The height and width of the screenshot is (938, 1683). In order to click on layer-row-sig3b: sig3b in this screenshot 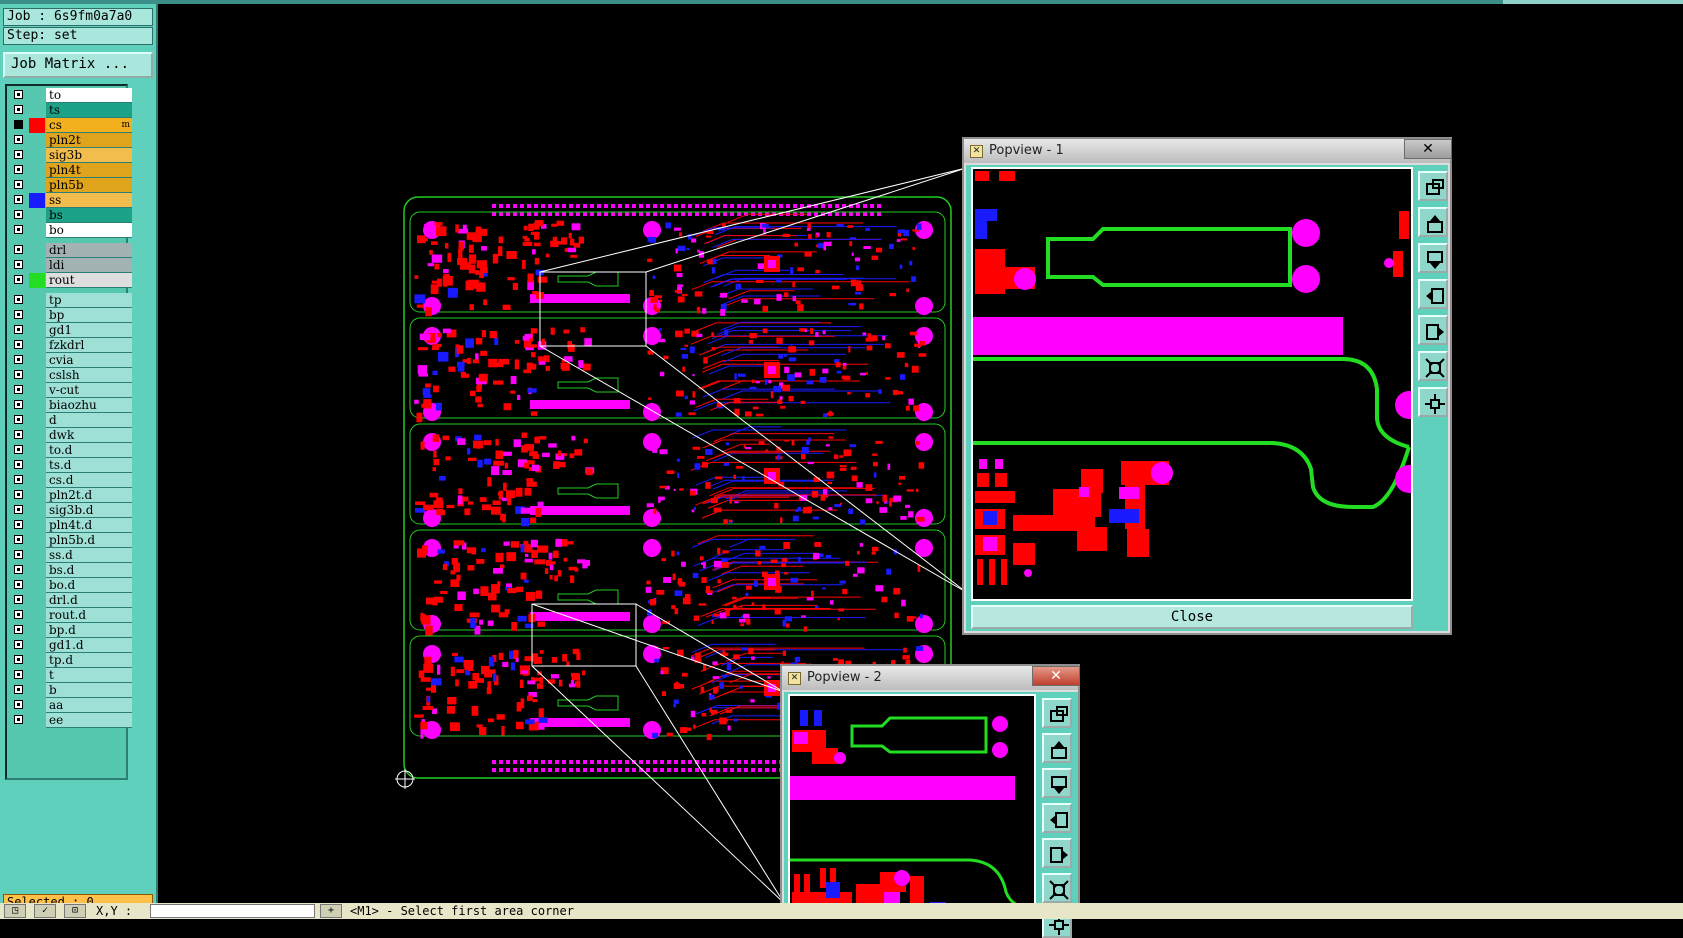, I will do `click(70, 155)`.